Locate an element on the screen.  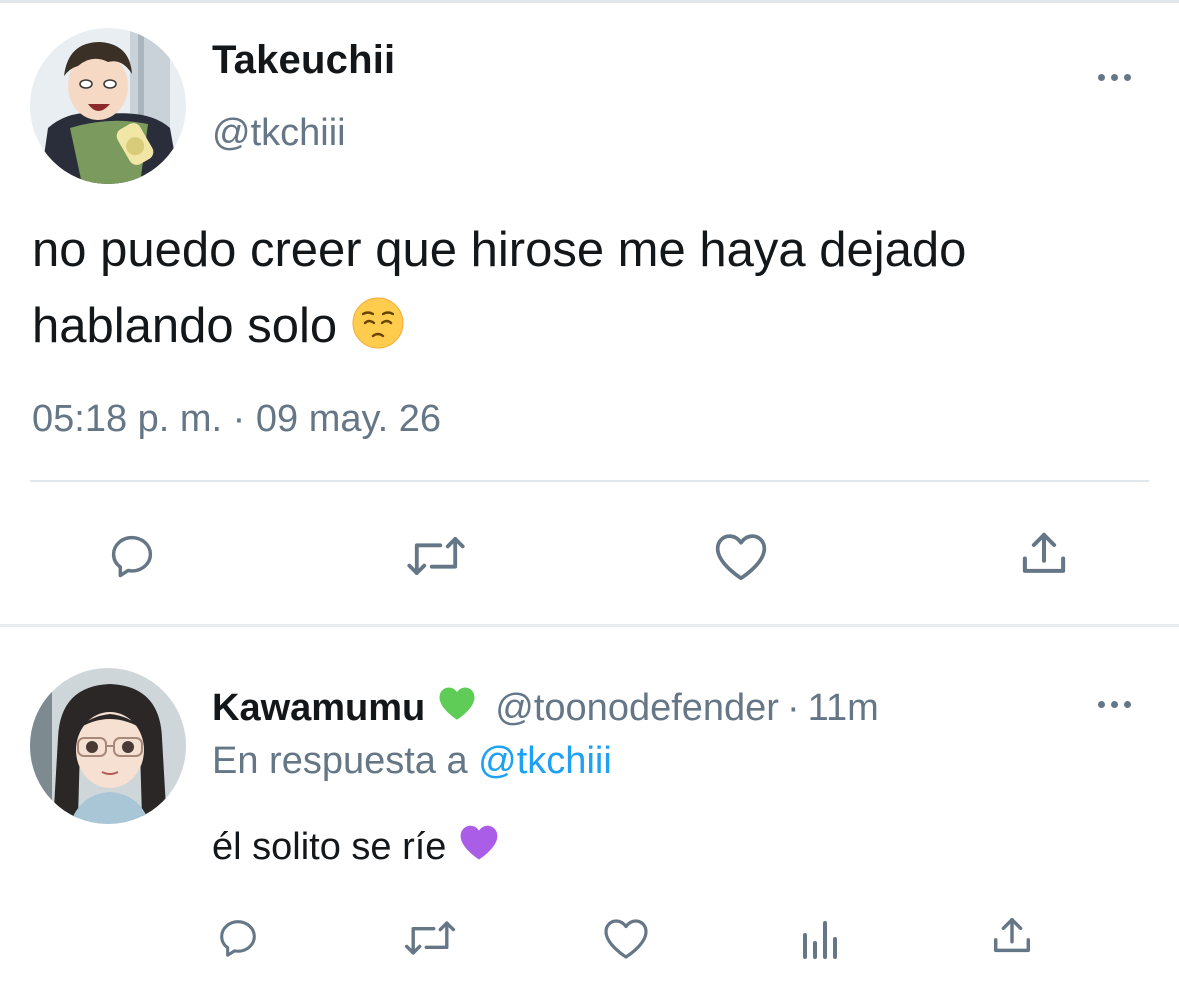
reply-context: En respuesta a @tkchiii is located at coordinates (412, 761).